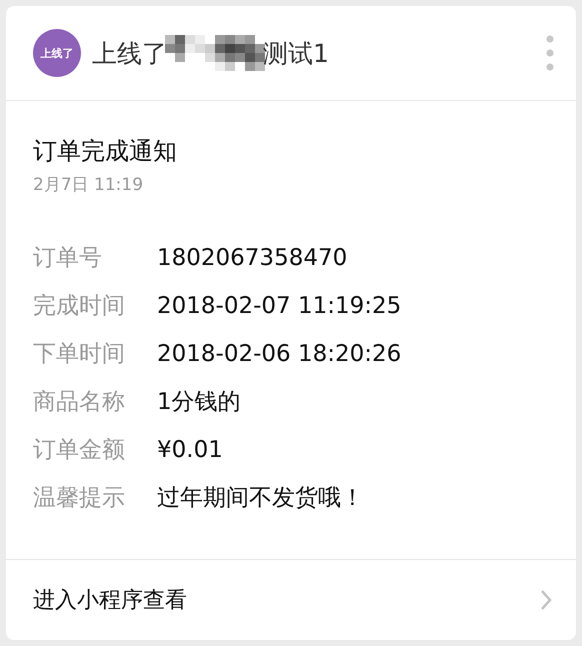 Image resolution: width=582 pixels, height=646 pixels. I want to click on field-label: 下单时间, so click(79, 354).